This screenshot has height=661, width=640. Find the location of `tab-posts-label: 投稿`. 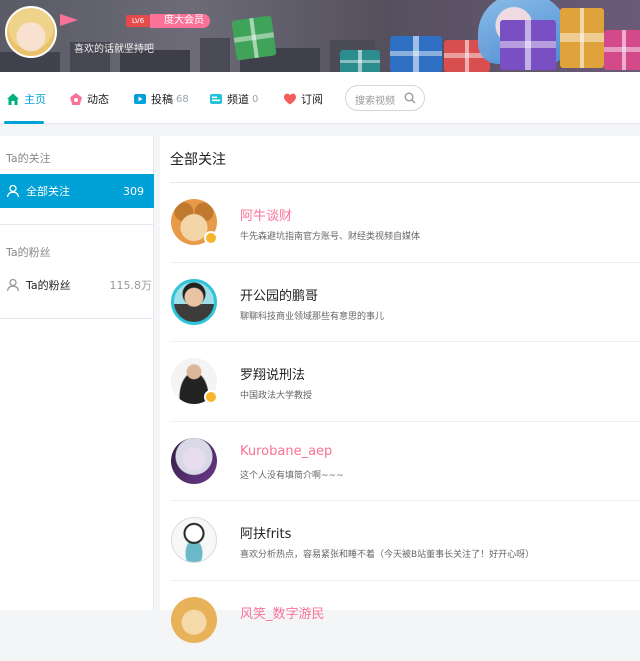

tab-posts-label: 投稿 is located at coordinates (162, 99).